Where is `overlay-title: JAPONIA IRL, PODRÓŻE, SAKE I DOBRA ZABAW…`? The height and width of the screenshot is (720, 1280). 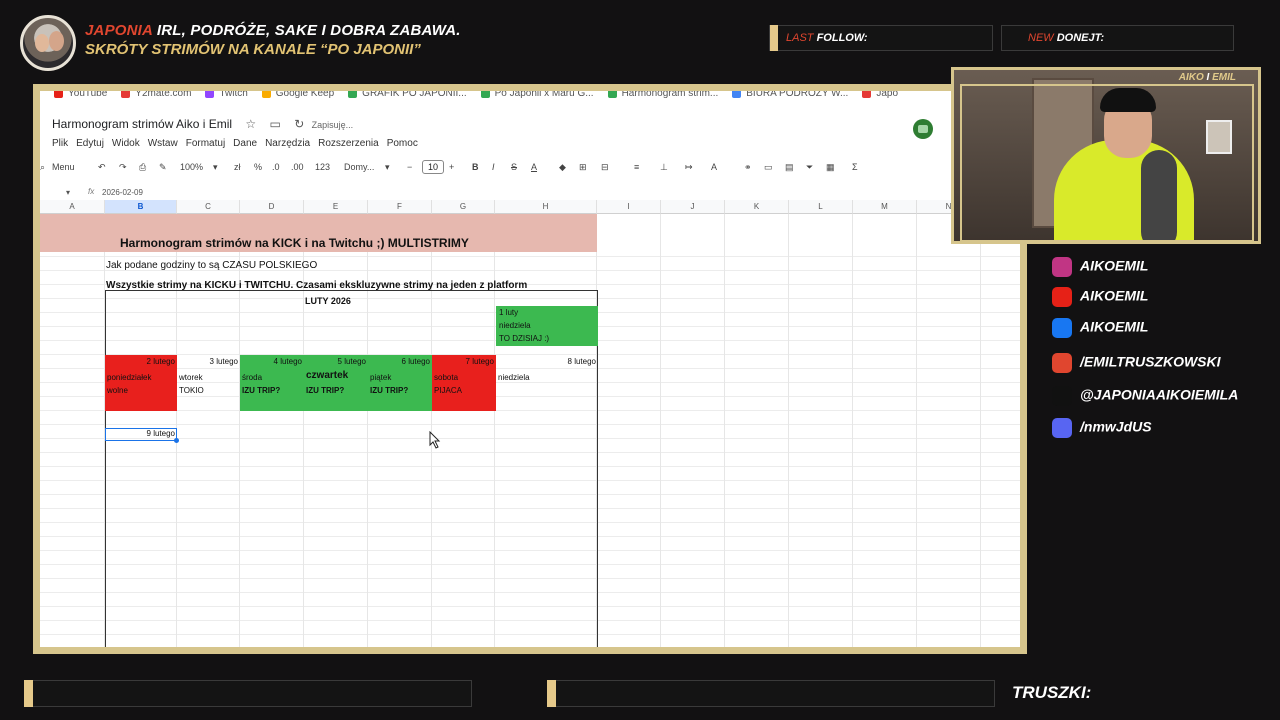 overlay-title: JAPONIA IRL, PODRÓŻE, SAKE I DOBRA ZABAW… is located at coordinates (273, 30).